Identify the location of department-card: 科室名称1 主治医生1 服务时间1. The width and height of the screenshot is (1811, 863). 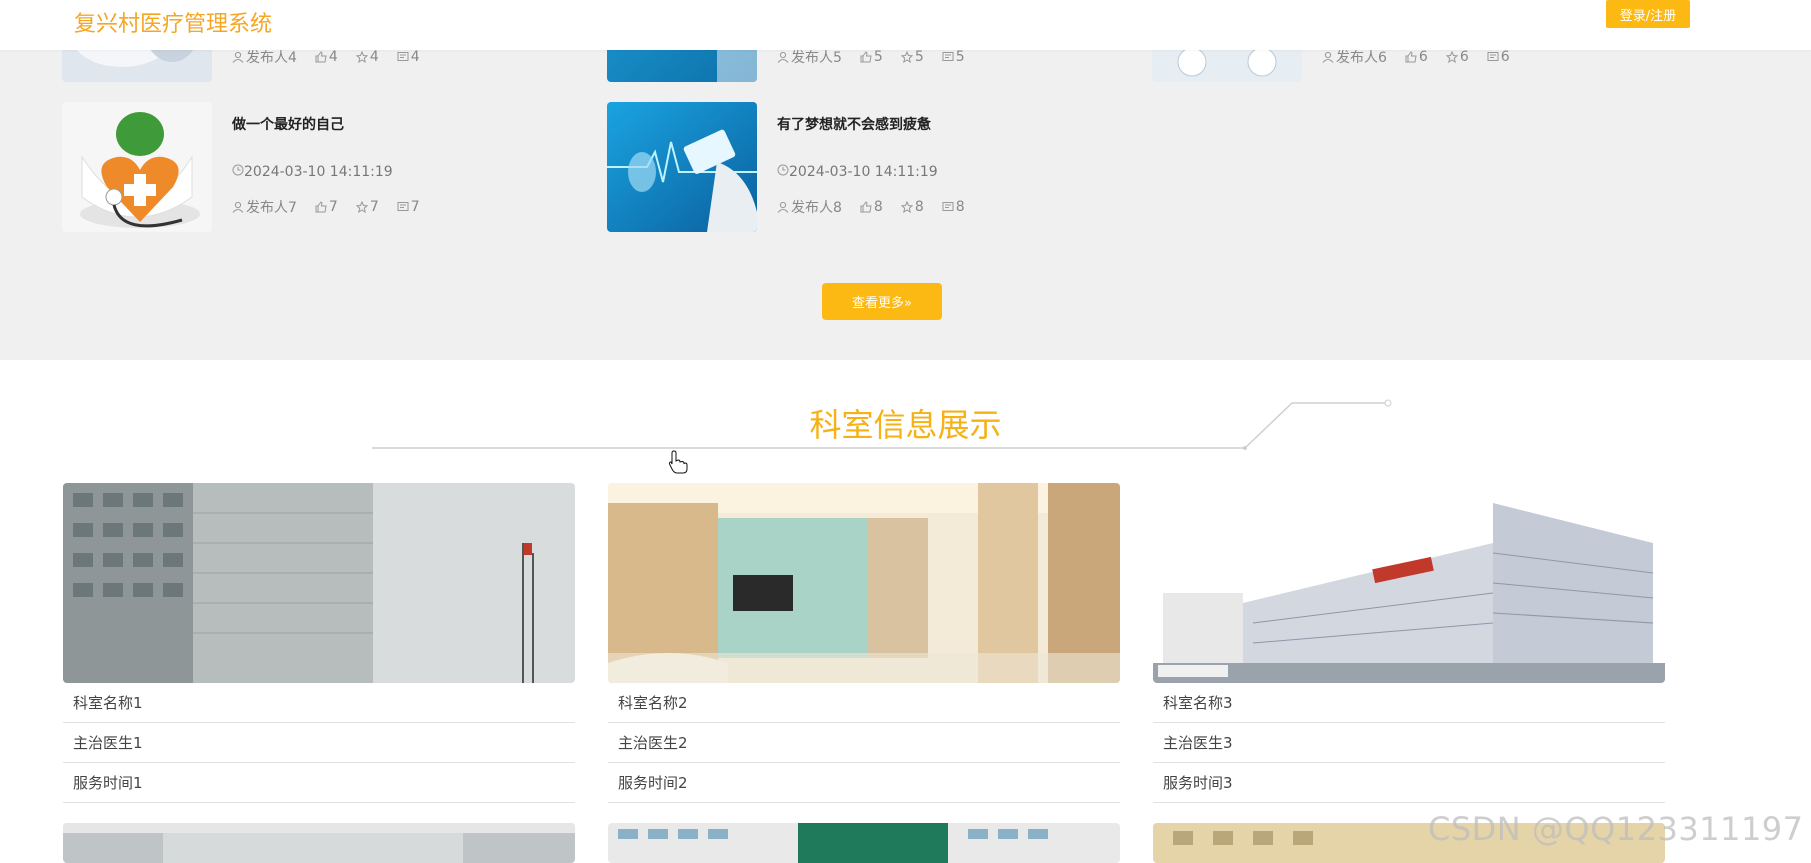
(319, 643).